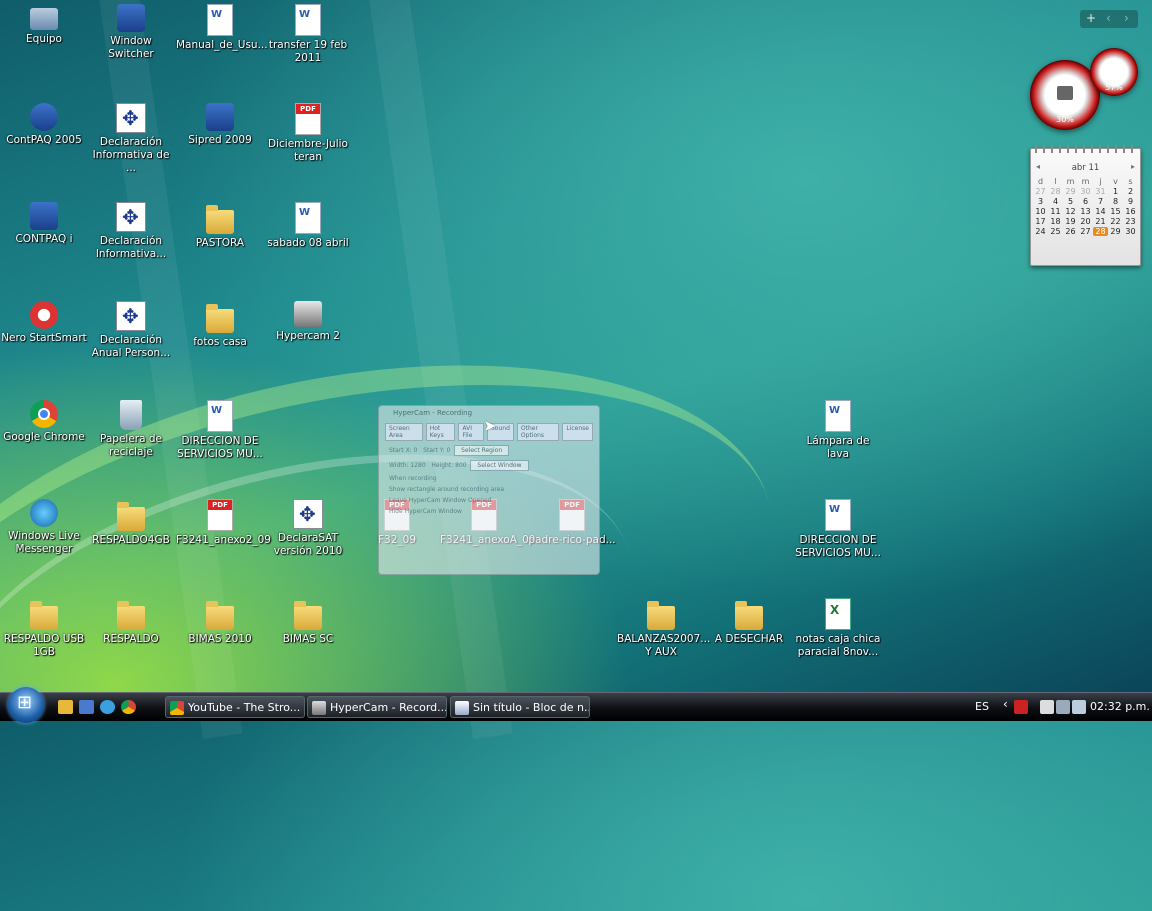 This screenshot has width=1152, height=911. I want to click on calendar-day: 3, so click(1040, 201).